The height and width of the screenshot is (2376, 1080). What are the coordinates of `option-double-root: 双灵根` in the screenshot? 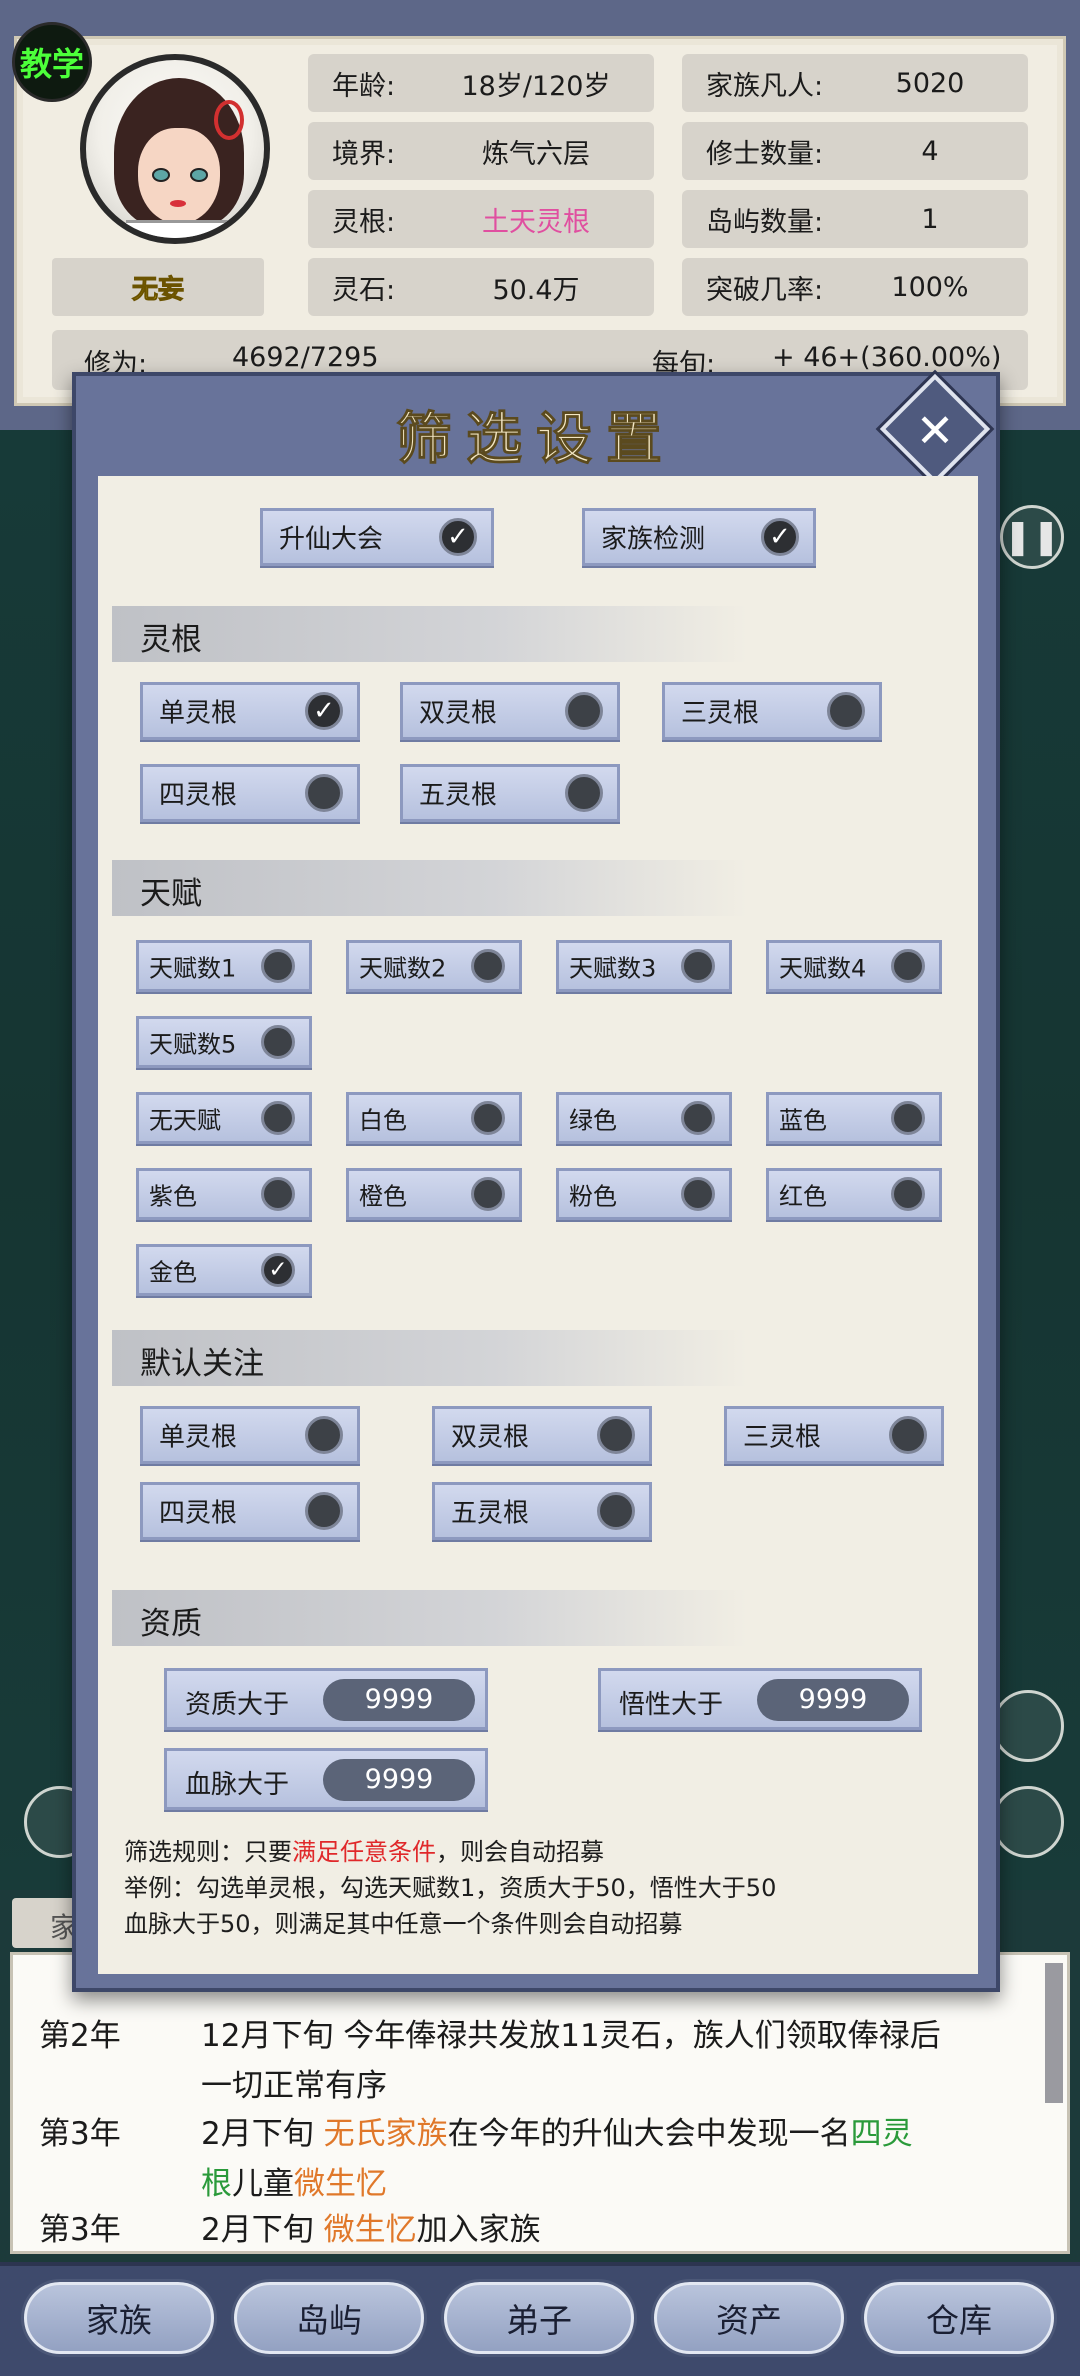 It's located at (510, 711).